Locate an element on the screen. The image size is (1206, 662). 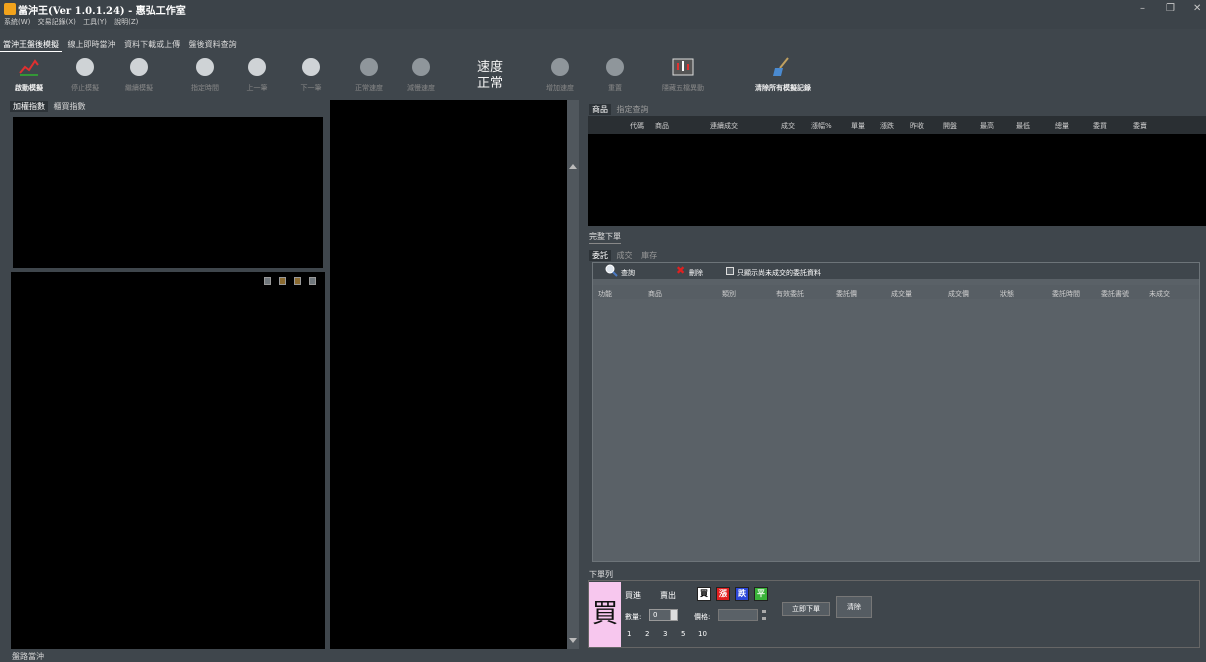
reset-button: 重置 is located at coordinates (615, 75).